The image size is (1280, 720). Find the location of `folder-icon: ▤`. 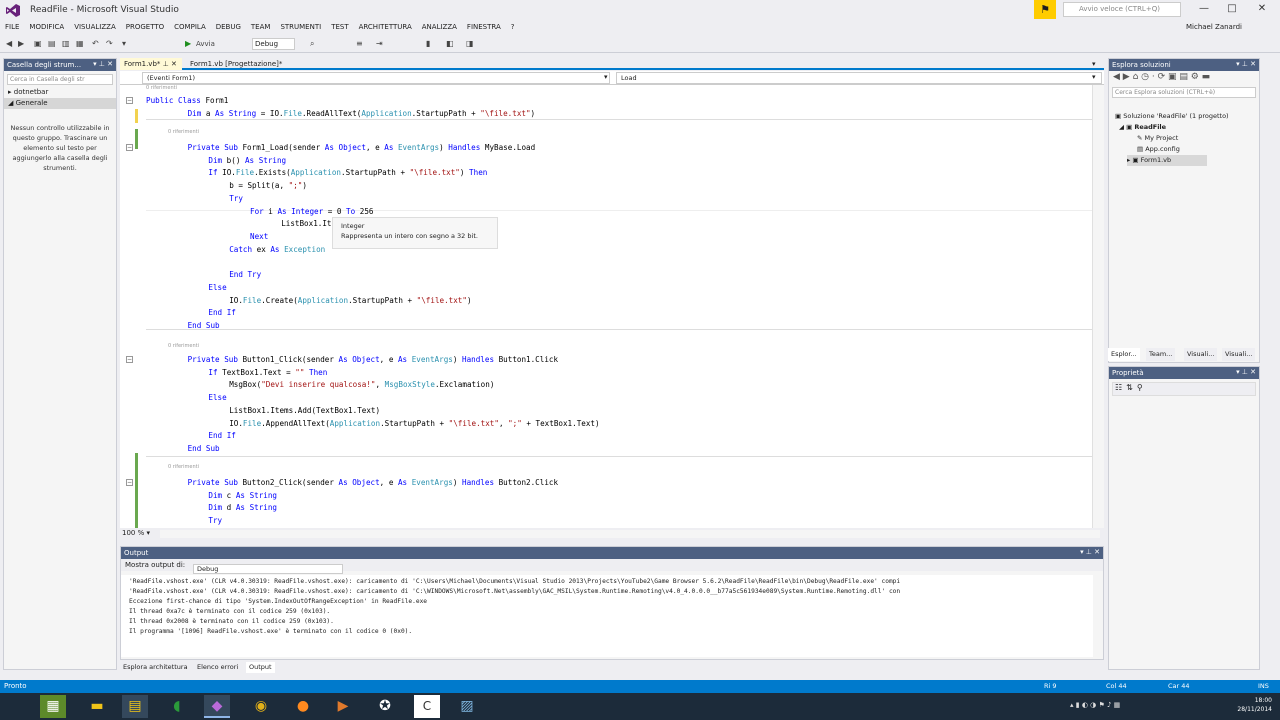

folder-icon: ▤ is located at coordinates (135, 706).